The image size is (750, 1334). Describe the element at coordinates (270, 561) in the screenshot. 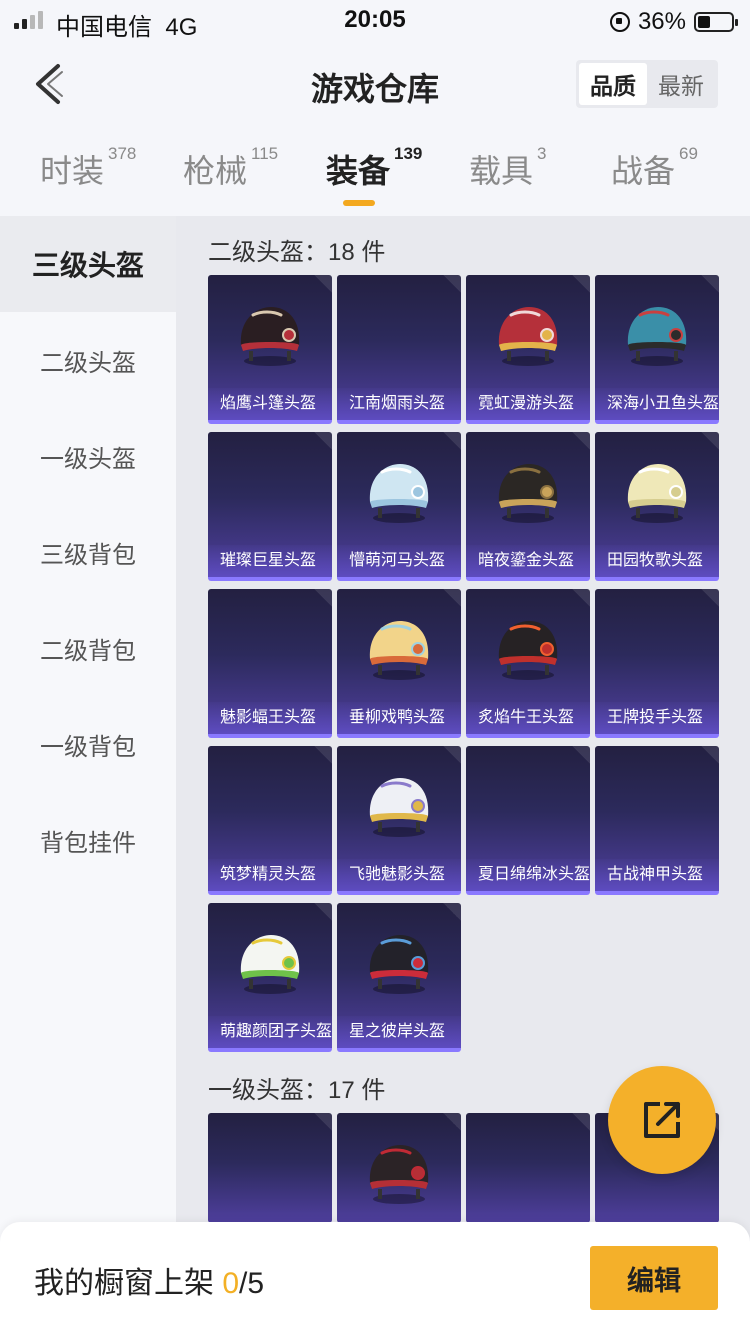

I see `item-name: 璀璨巨星头盔` at that location.